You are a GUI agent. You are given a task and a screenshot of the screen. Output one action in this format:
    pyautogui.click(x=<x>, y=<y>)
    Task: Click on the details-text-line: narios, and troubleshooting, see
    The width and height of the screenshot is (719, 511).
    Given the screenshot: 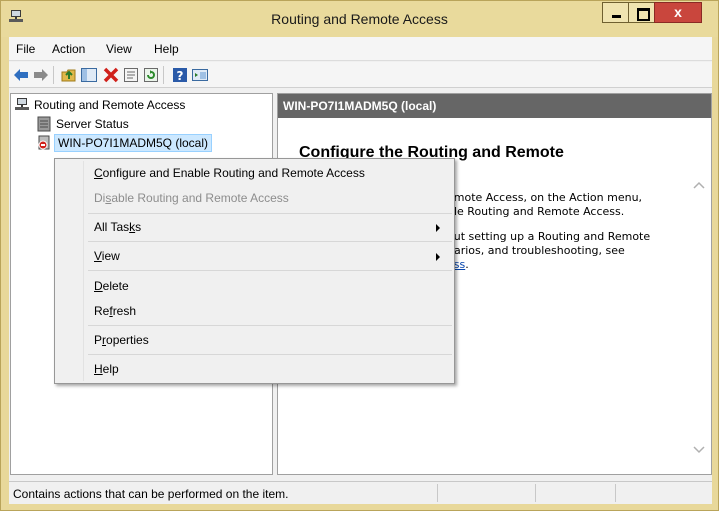 What is the action you would take?
    pyautogui.click(x=536, y=250)
    